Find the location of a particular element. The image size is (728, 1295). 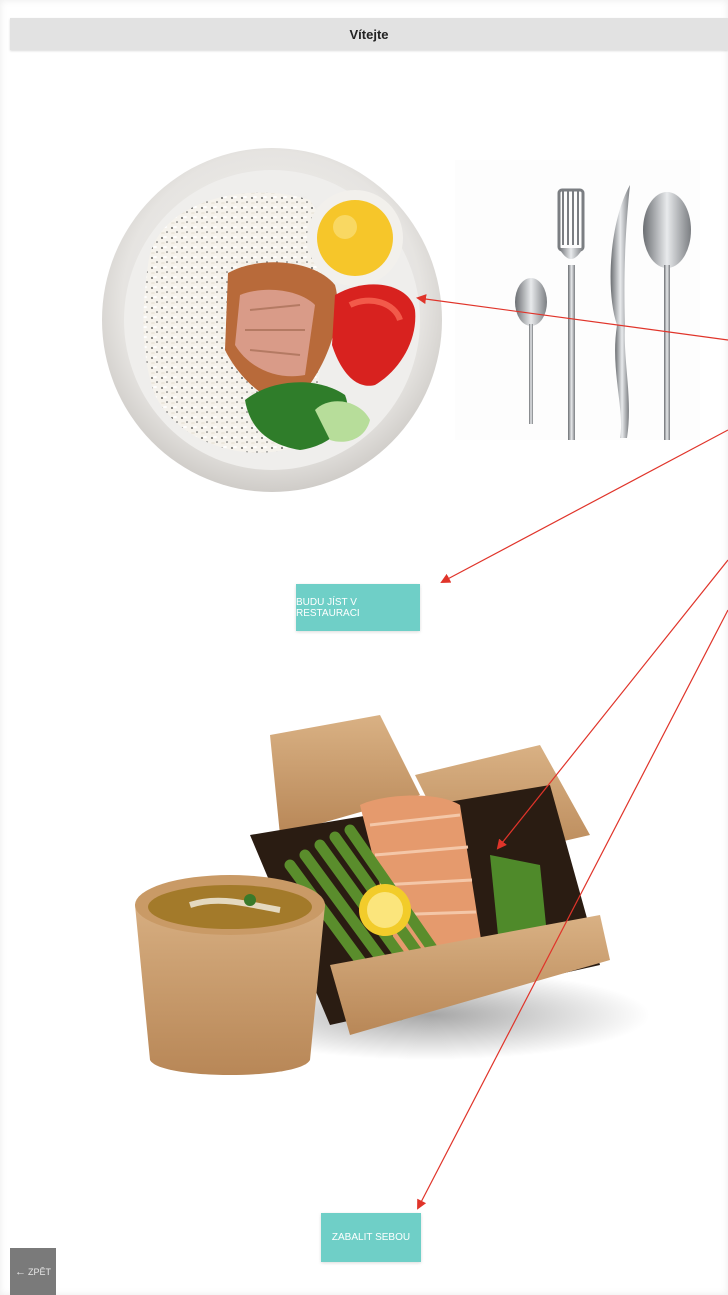

takeaway-button: ZABALIT SEBOU is located at coordinates (371, 1237).